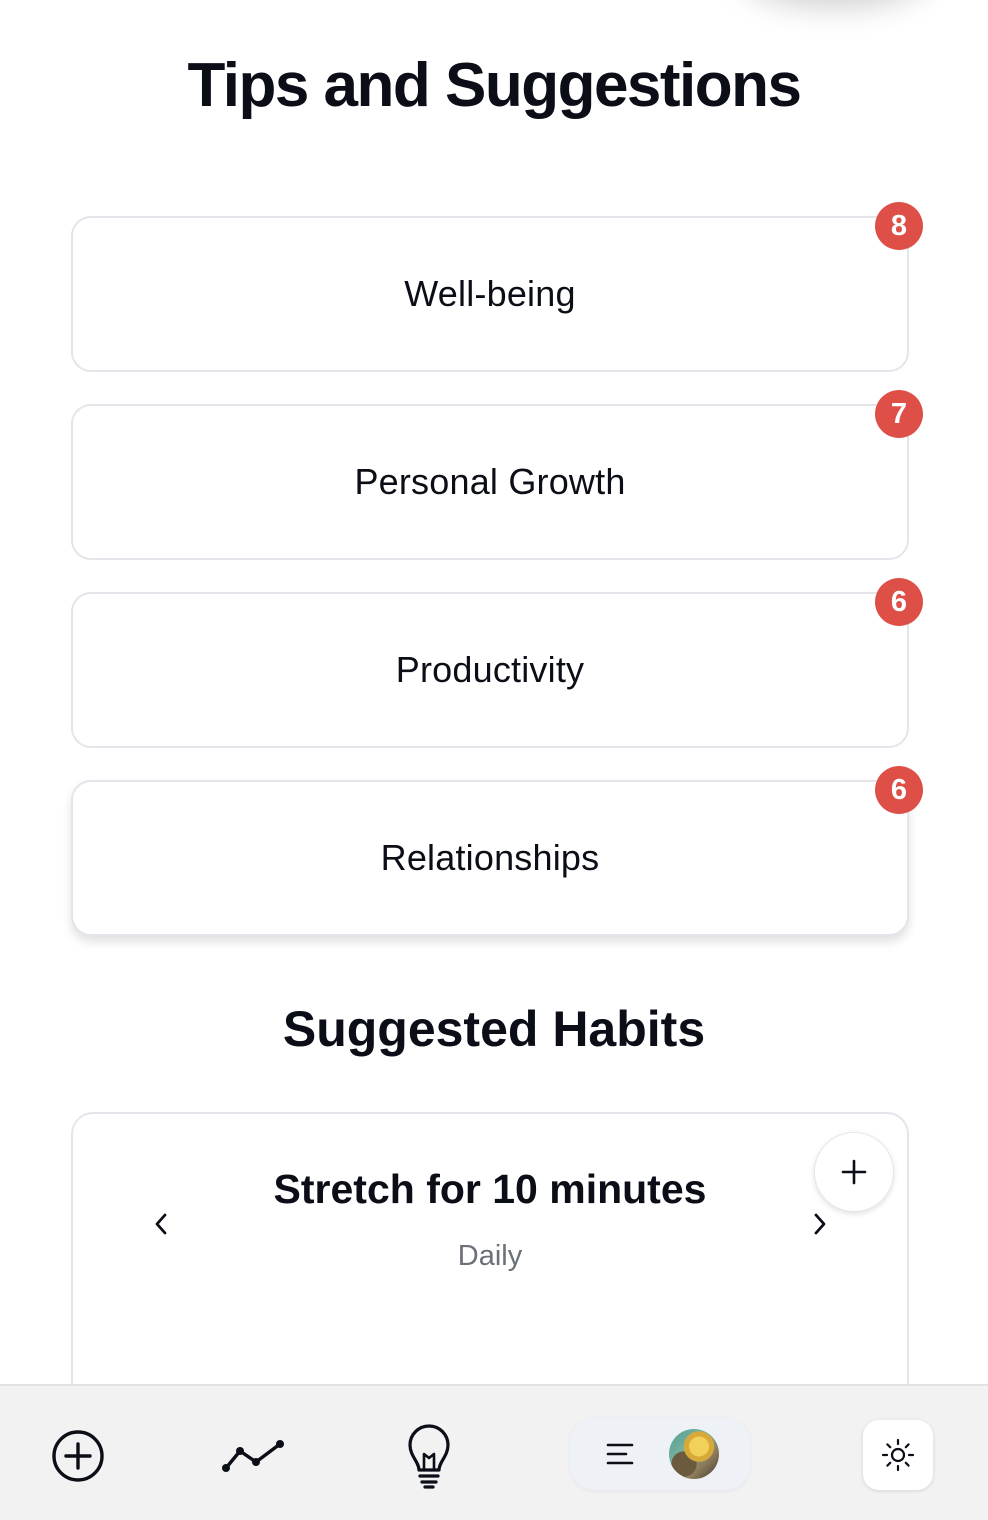  What do you see at coordinates (490, 1189) in the screenshot?
I see `habit-name: Stretch for 10 minutes` at bounding box center [490, 1189].